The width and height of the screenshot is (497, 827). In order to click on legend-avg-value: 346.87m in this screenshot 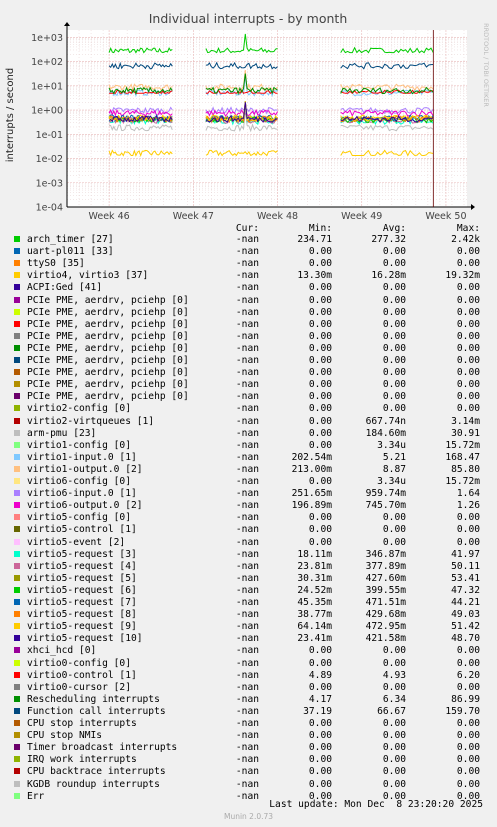, I will do `click(385, 554)`.